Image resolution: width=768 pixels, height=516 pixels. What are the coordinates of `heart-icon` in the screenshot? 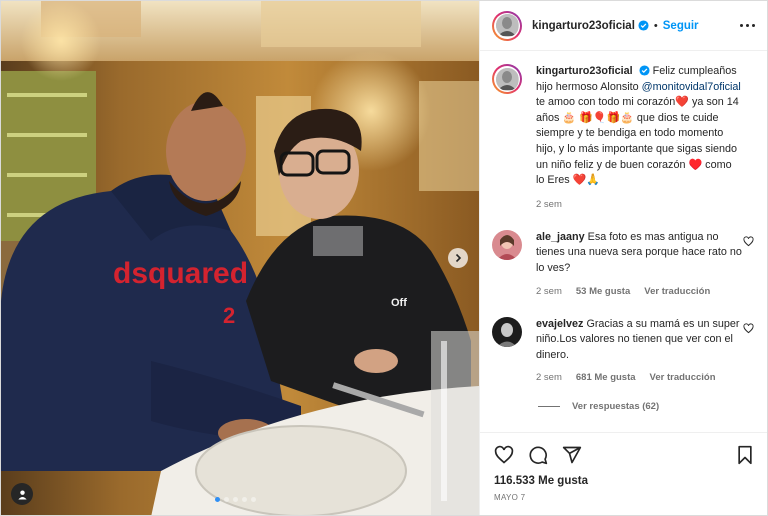 It's located at (504, 454).